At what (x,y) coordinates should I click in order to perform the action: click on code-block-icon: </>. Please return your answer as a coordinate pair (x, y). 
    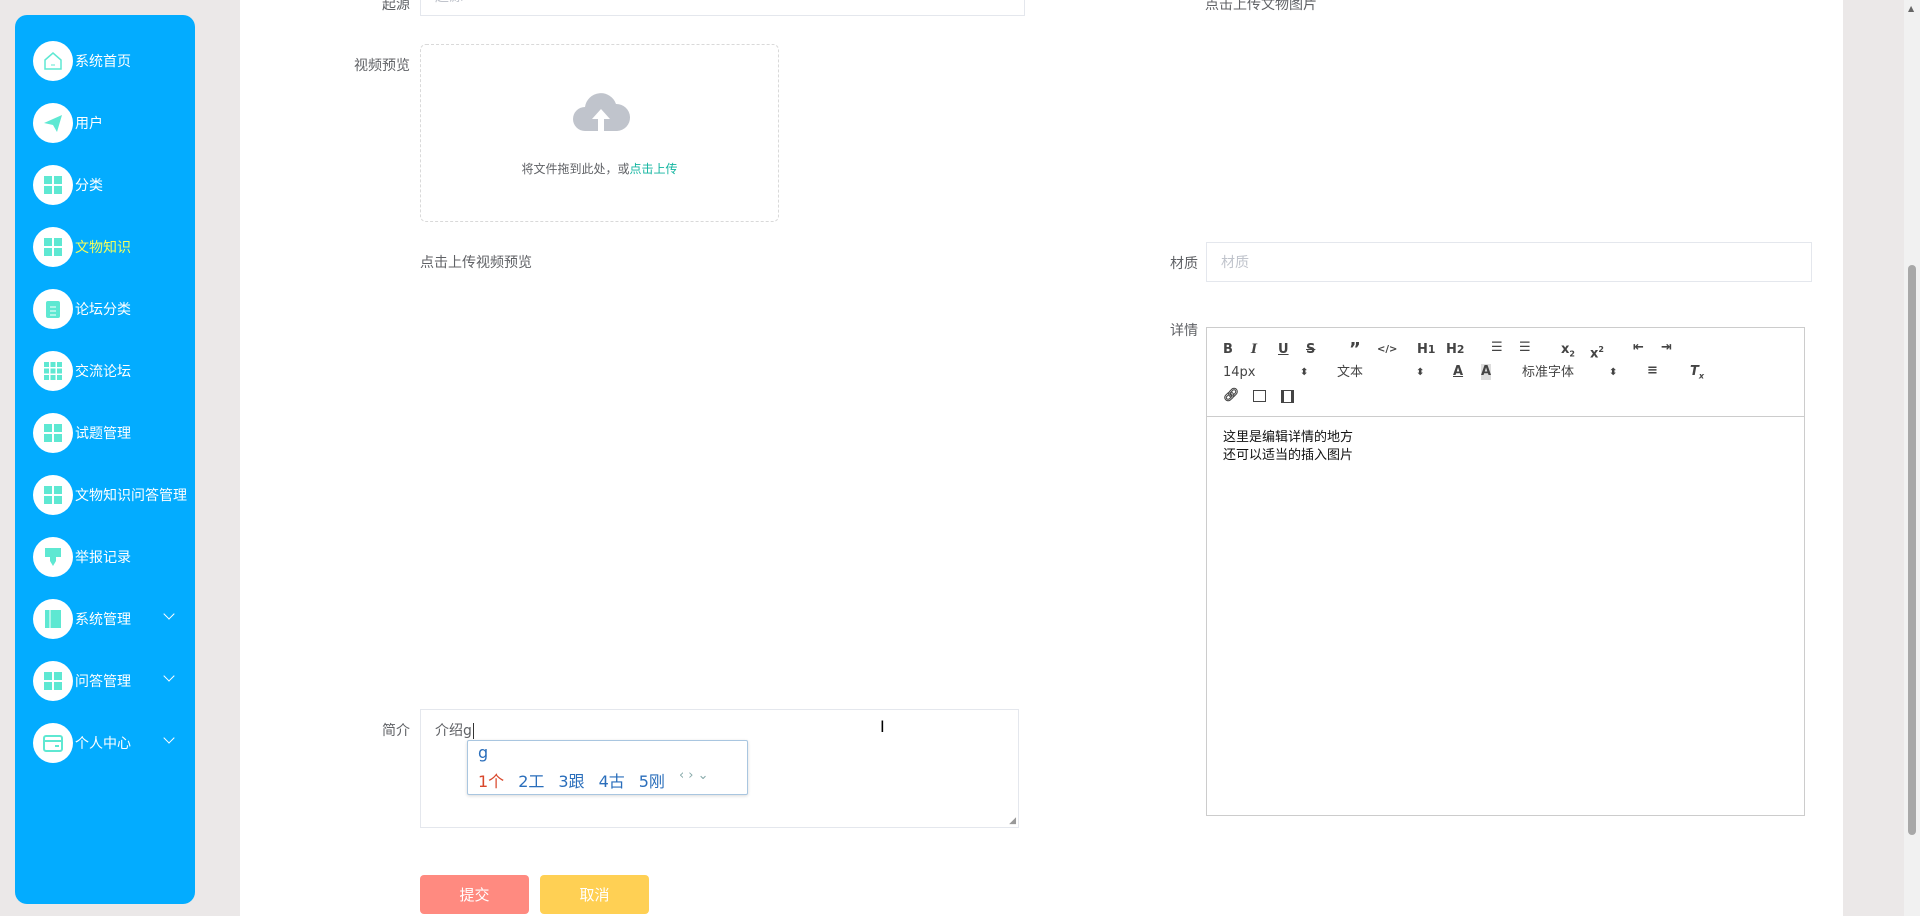
    Looking at the image, I should click on (1387, 350).